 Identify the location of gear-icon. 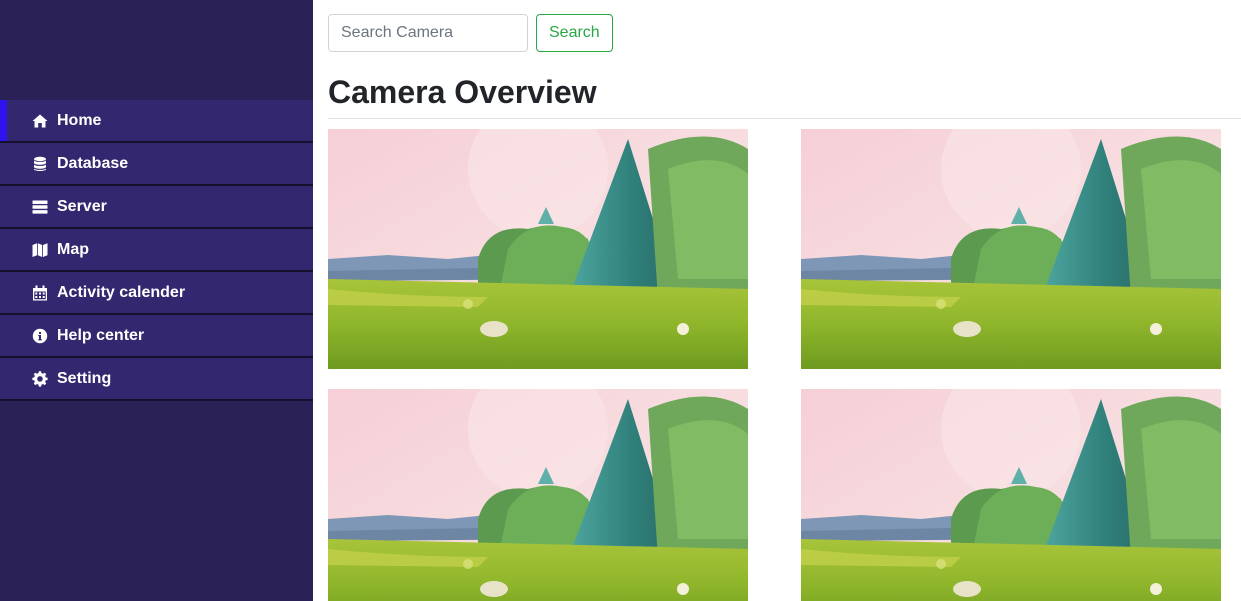
(40, 378).